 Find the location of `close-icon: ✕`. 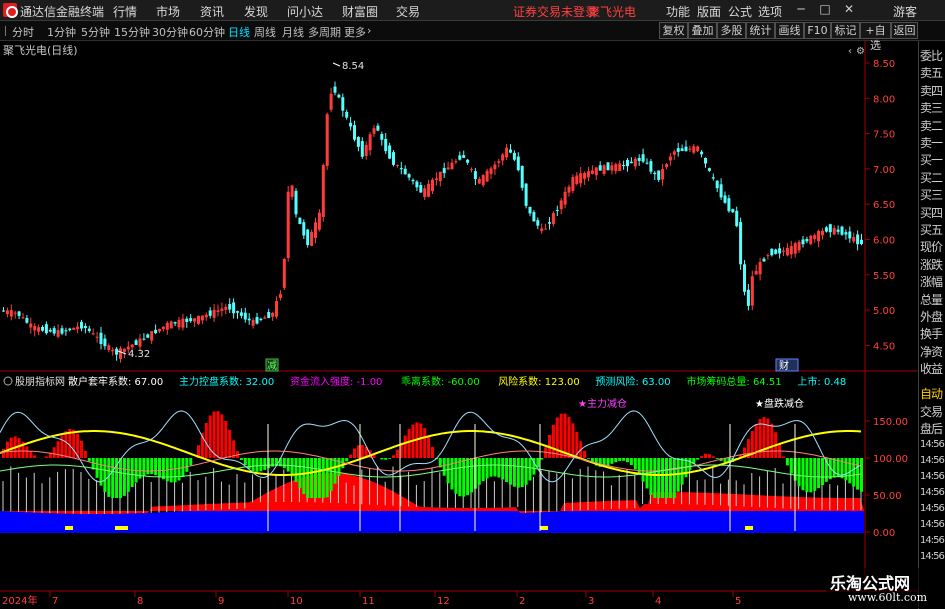

close-icon: ✕ is located at coordinates (849, 10).